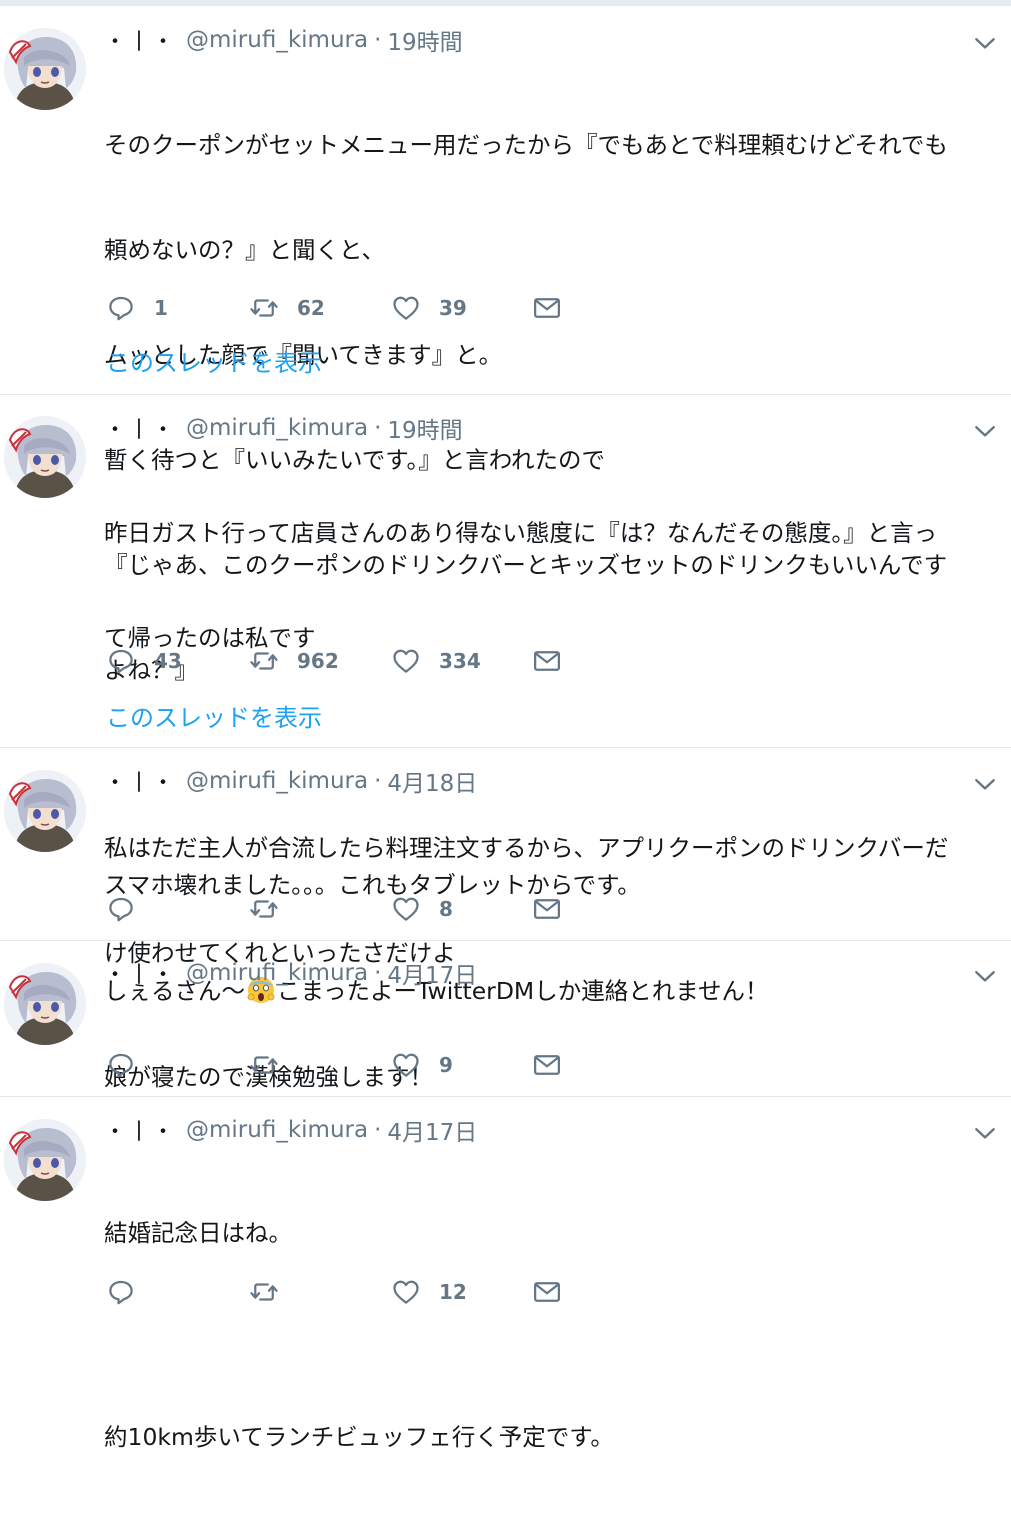 The image size is (1011, 1522). What do you see at coordinates (144, 661) in the screenshot?
I see `reply-button: 43` at bounding box center [144, 661].